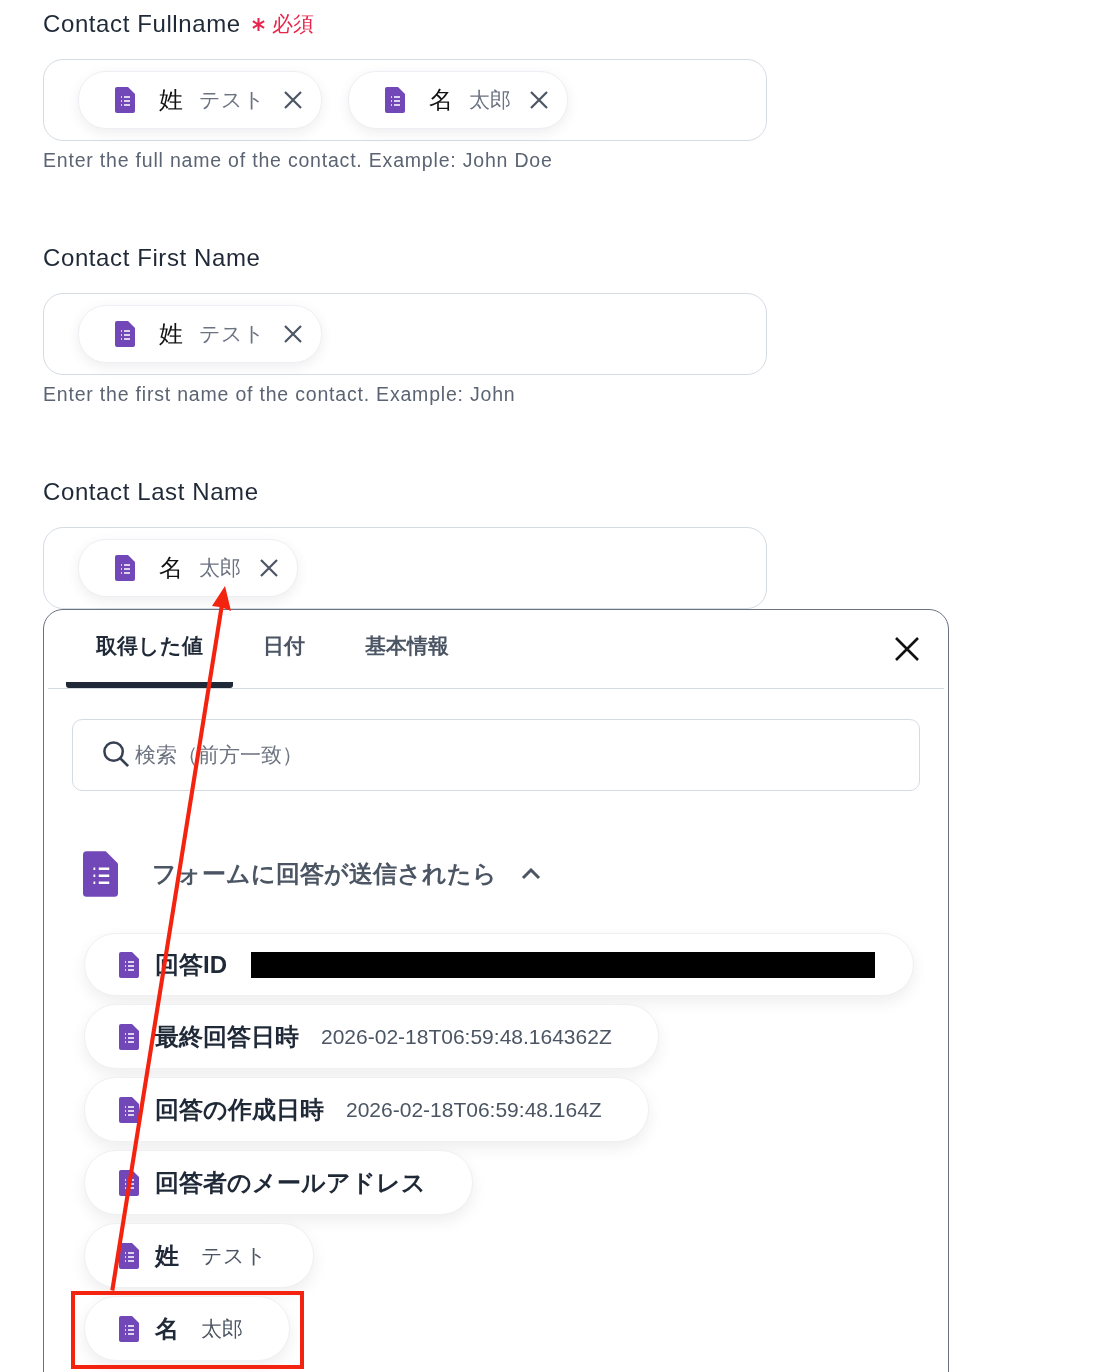  I want to click on variable-item: 名 太郎, so click(187, 1328).